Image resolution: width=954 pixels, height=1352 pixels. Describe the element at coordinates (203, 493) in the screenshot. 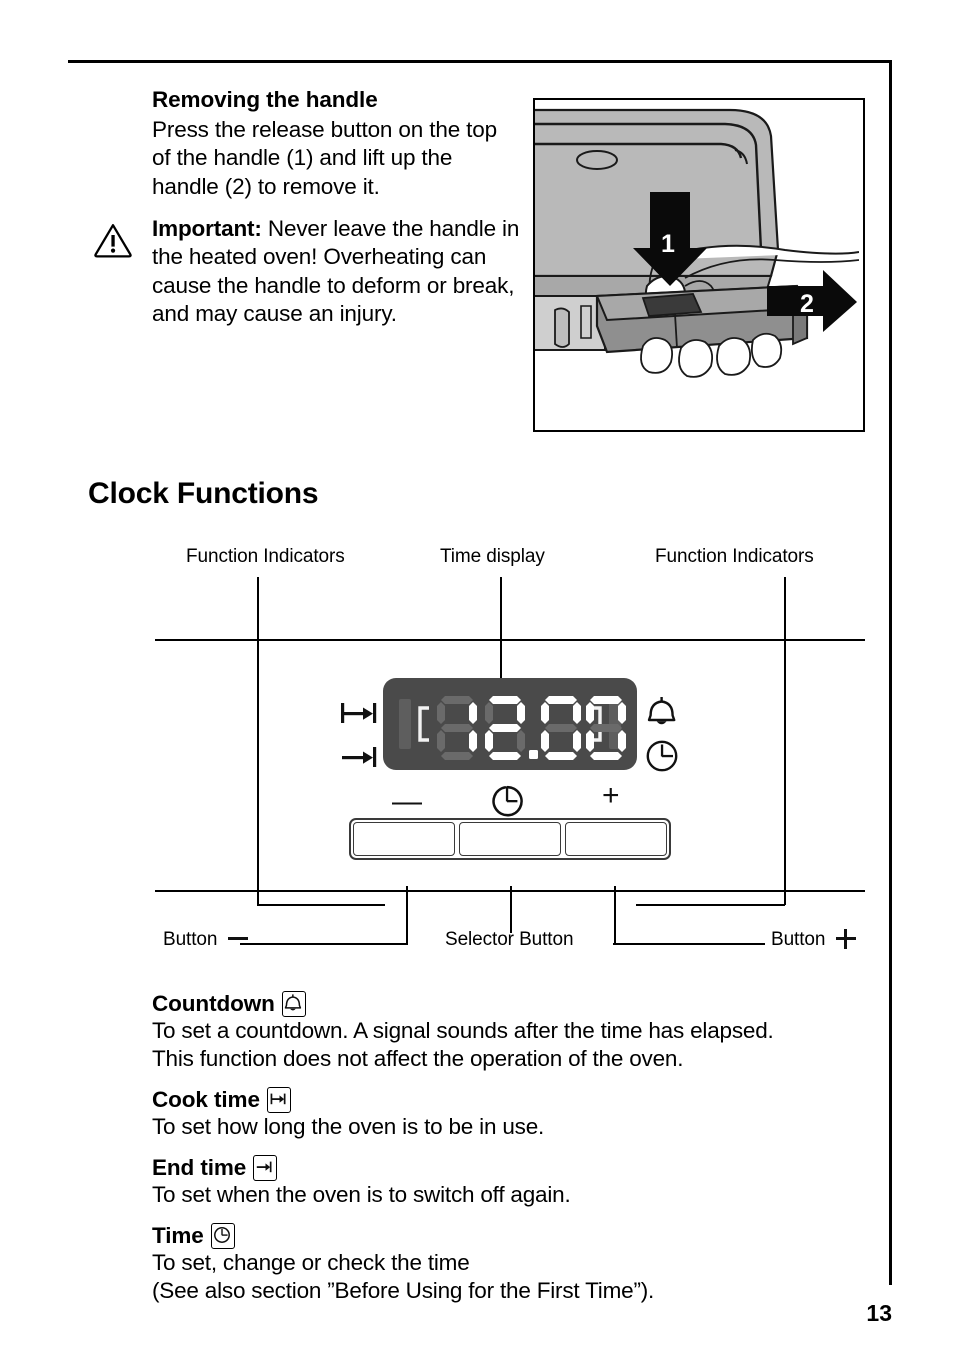

I see `page-title: Clock Functions` at that location.